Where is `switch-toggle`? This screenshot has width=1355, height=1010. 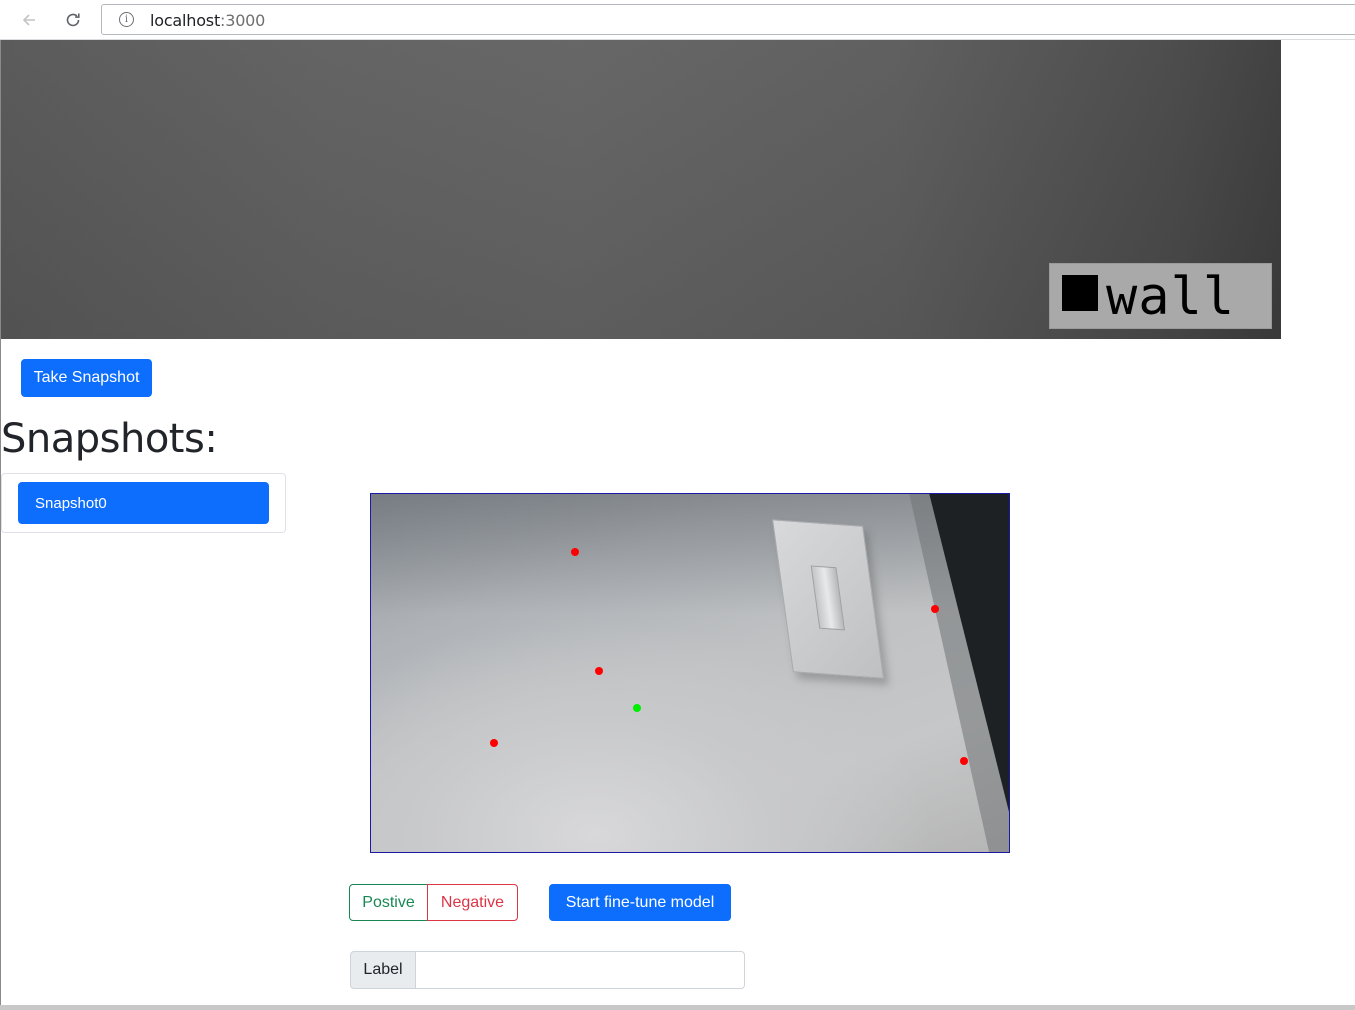
switch-toggle is located at coordinates (828, 598).